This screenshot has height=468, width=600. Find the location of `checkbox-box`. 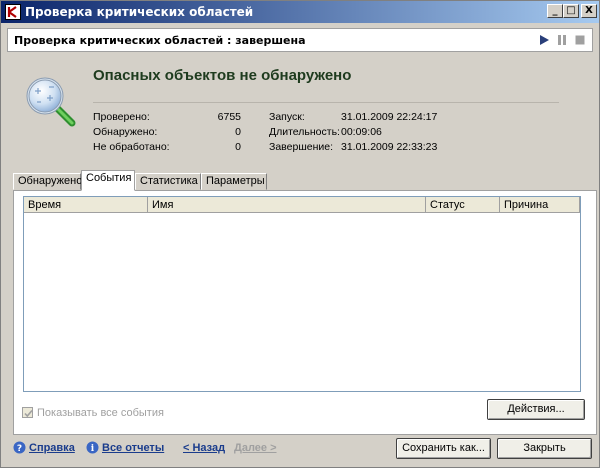

checkbox-box is located at coordinates (27, 412).